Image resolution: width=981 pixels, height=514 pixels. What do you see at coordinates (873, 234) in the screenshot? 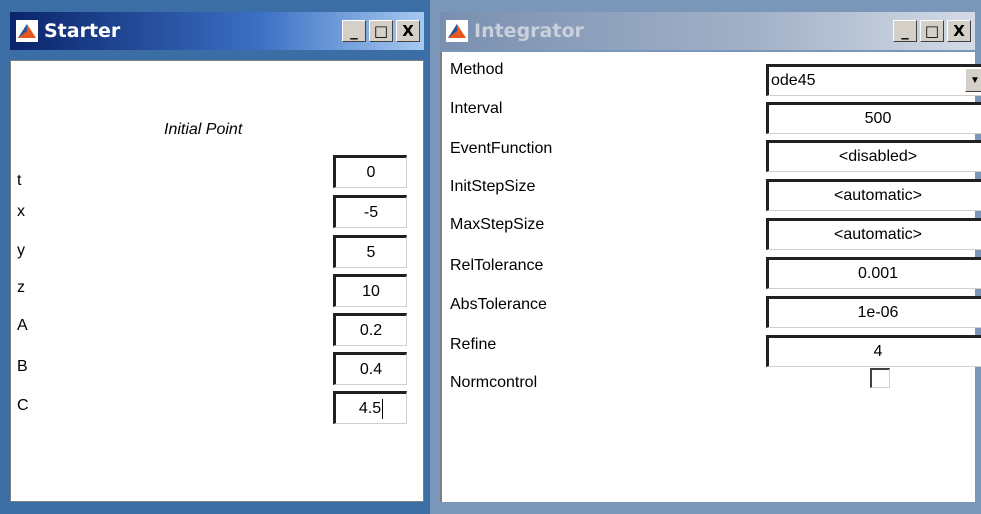
I see `max-step-size-field: <automatic>` at bounding box center [873, 234].